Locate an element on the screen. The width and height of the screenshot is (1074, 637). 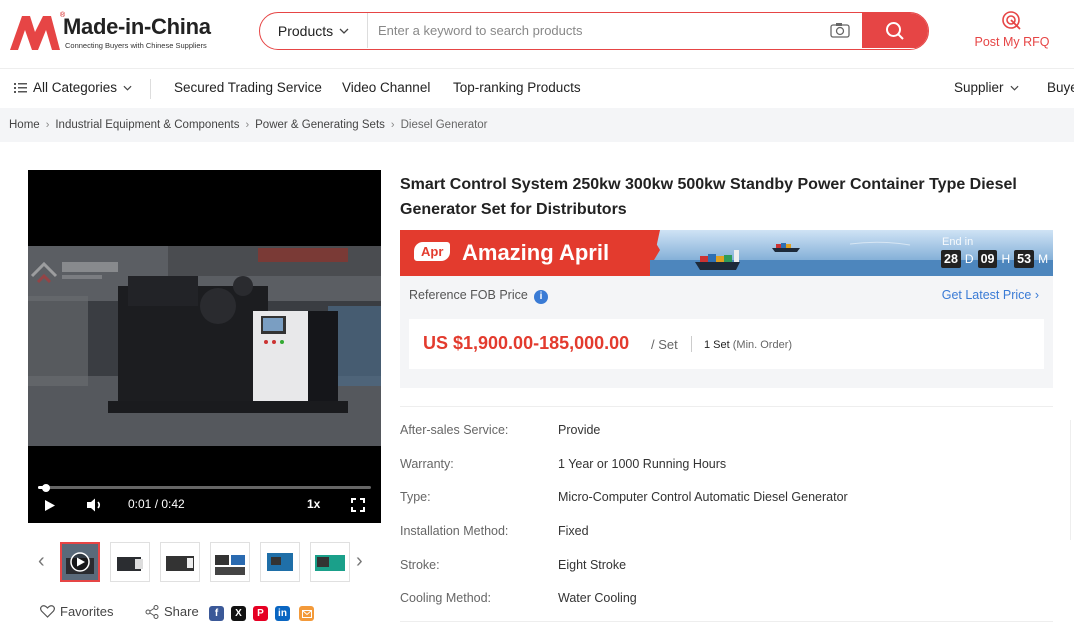
pinterest-icon: P is located at coordinates (260, 613).